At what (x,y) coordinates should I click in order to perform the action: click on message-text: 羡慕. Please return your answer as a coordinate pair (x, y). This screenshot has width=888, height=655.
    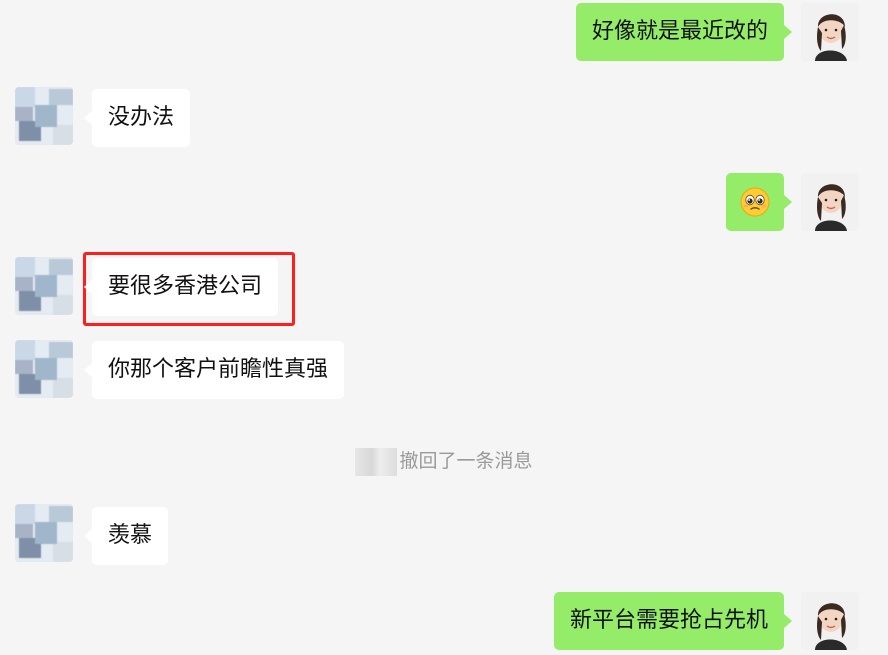
    Looking at the image, I should click on (130, 535).